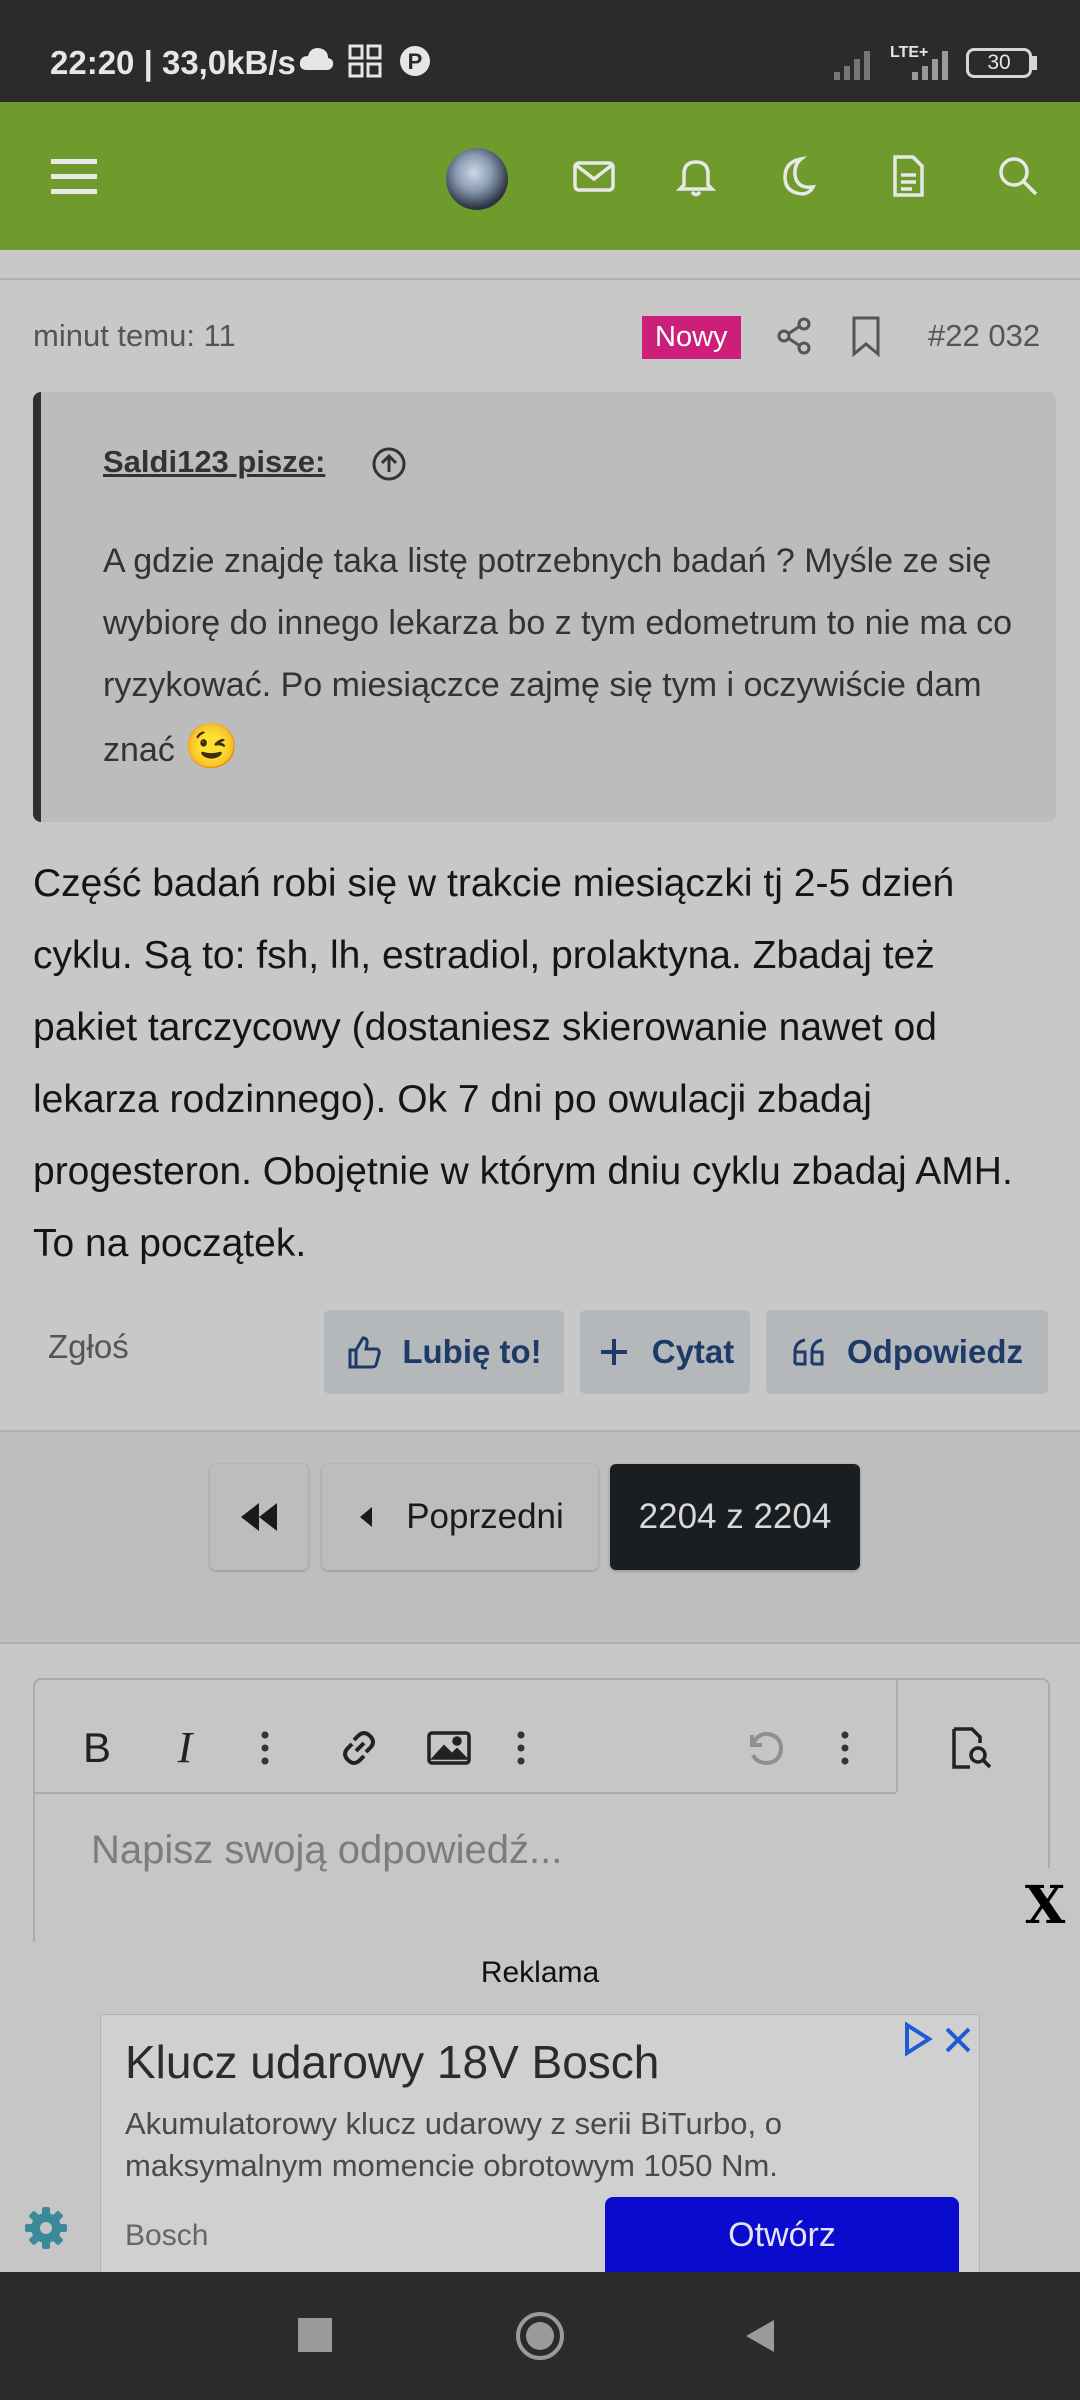  Describe the element at coordinates (935, 1351) in the screenshot. I see `reply-label: Odpowiedz` at that location.